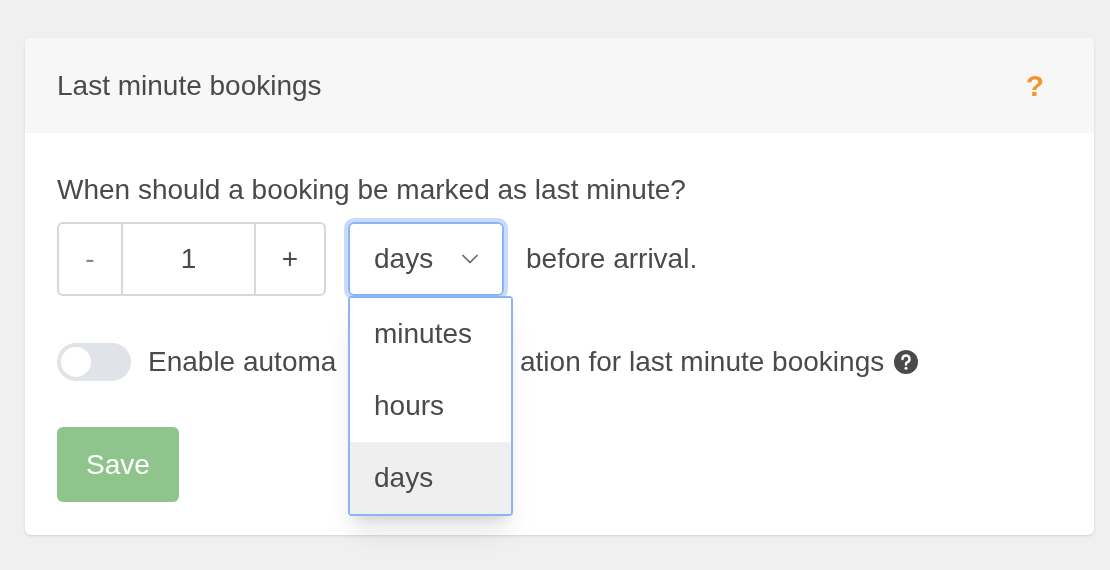  Describe the element at coordinates (372, 190) in the screenshot. I see `question-text: When should a booking be marked as last minute?` at that location.